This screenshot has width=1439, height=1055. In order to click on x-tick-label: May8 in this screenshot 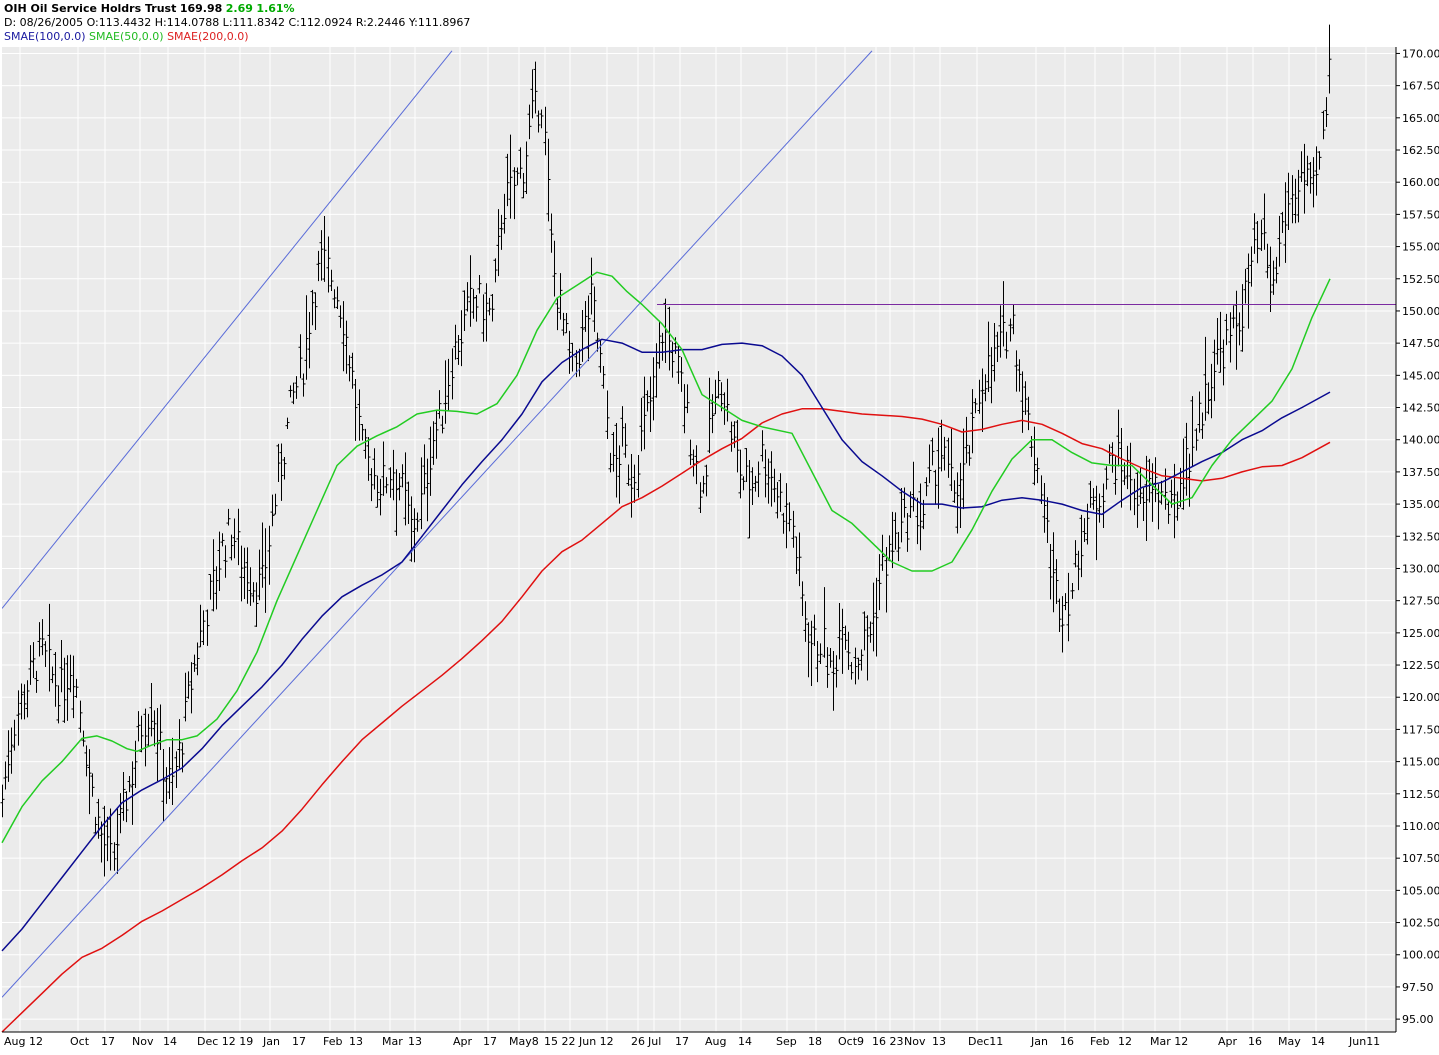, I will do `click(524, 1041)`.